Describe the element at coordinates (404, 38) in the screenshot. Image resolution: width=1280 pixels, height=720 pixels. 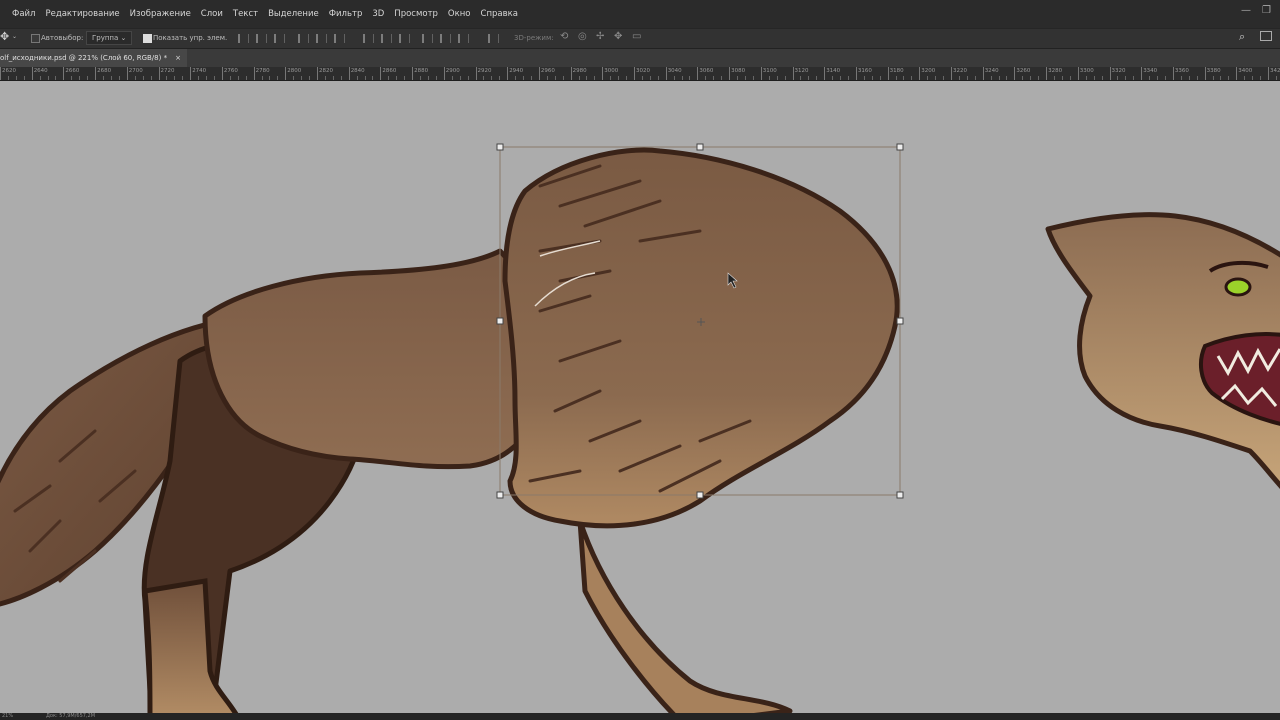
I see `distribute-bottom-icon` at that location.